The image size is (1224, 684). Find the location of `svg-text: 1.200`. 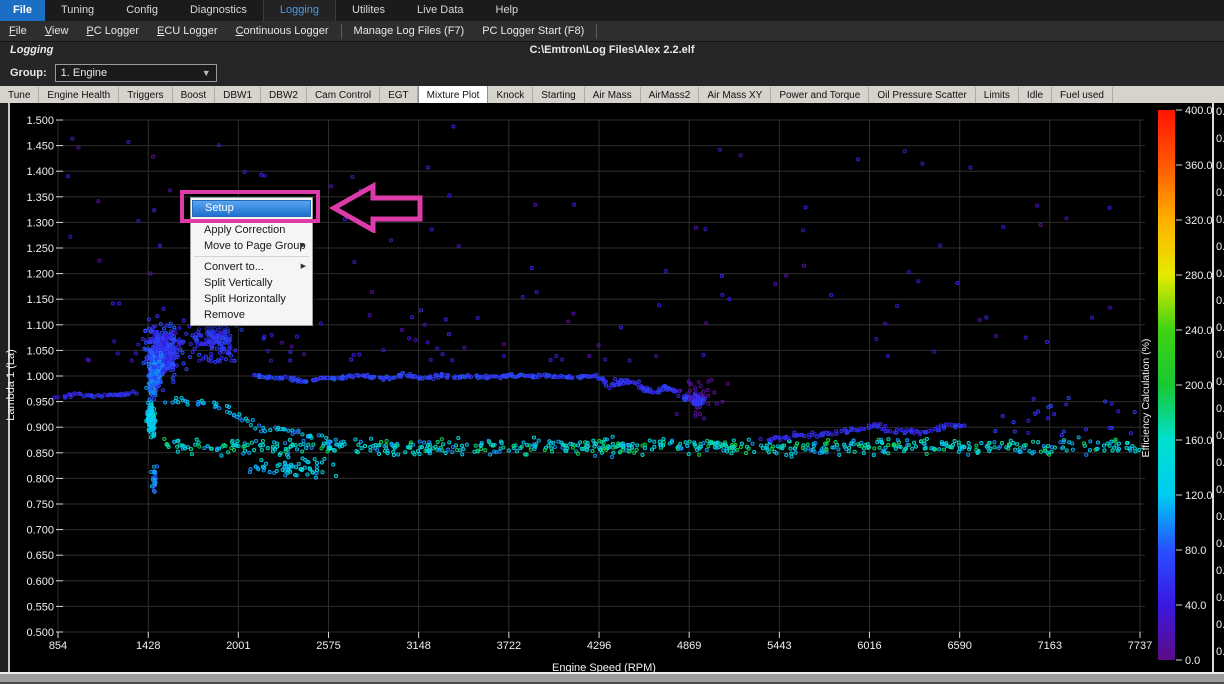

svg-text: 1.200 is located at coordinates (40, 275).